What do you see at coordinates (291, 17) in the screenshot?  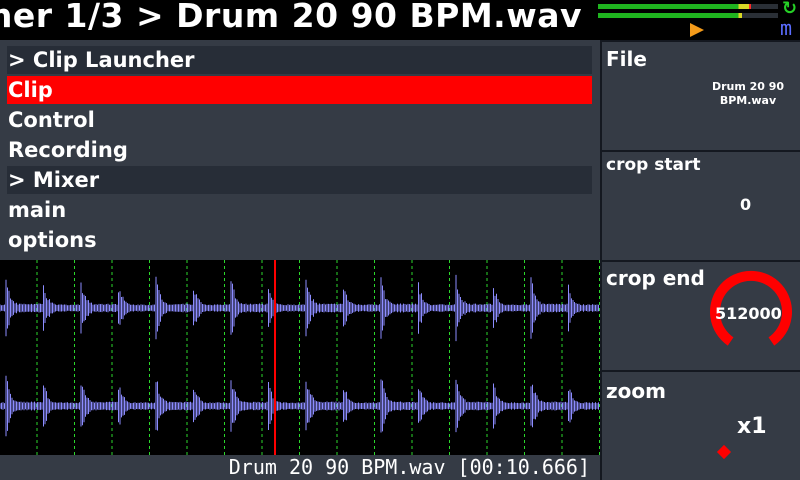 I see `page-title: Clip Launcher 1/3 > Drum 20 90 BPM.wav` at bounding box center [291, 17].